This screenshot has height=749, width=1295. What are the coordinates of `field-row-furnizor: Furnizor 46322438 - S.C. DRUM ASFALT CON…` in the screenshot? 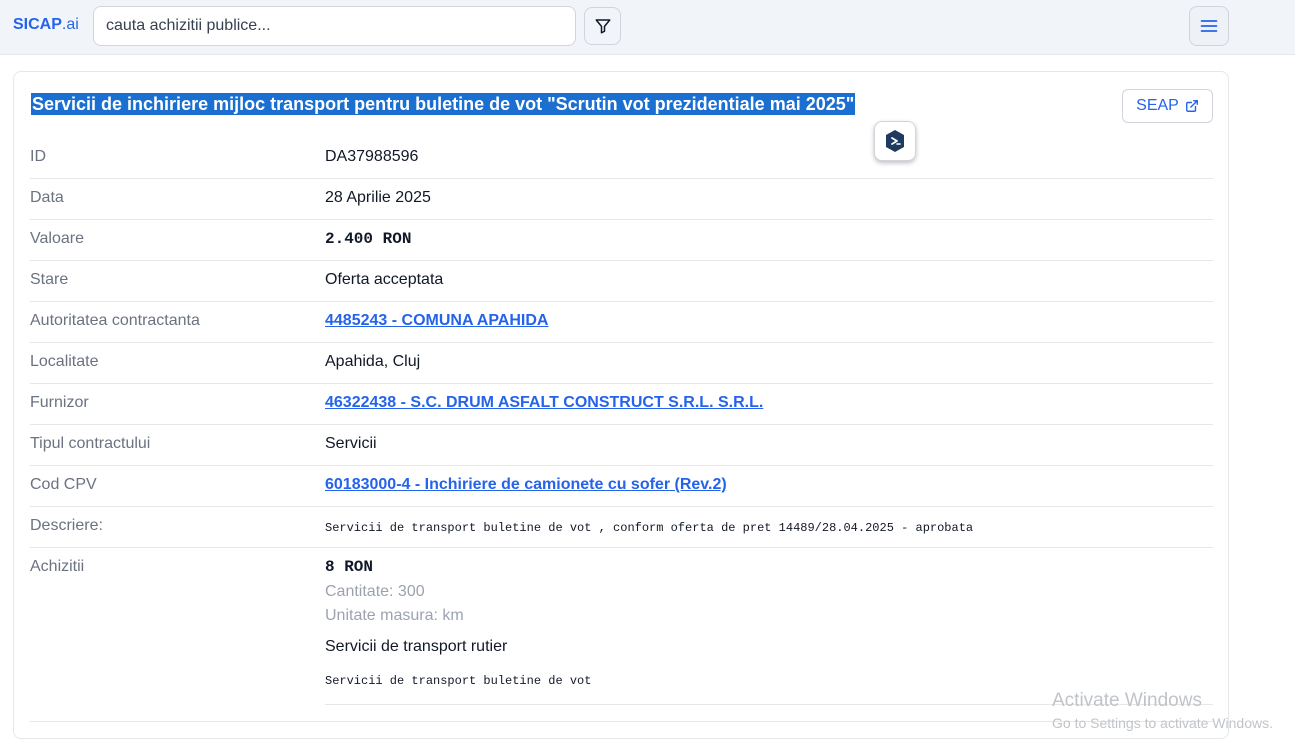 It's located at (621, 404).